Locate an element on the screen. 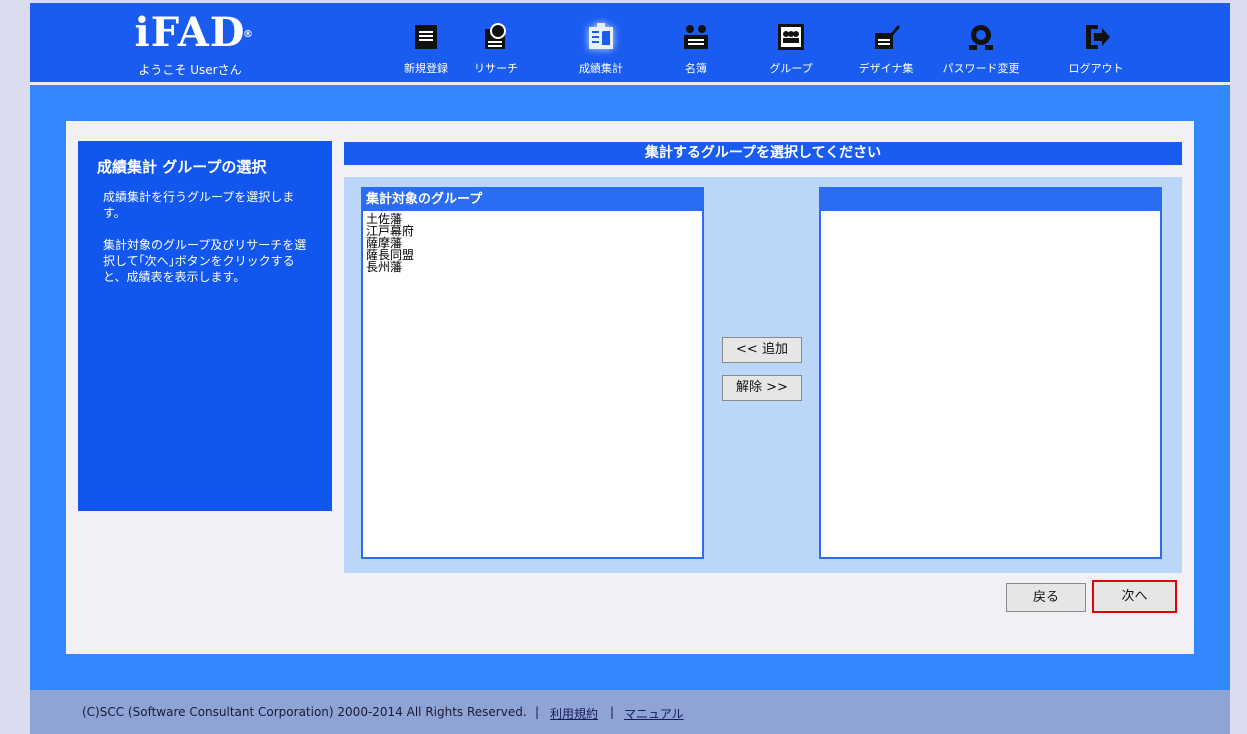 The height and width of the screenshot is (734, 1247). list-item: 薩長同盟 is located at coordinates (534, 255).